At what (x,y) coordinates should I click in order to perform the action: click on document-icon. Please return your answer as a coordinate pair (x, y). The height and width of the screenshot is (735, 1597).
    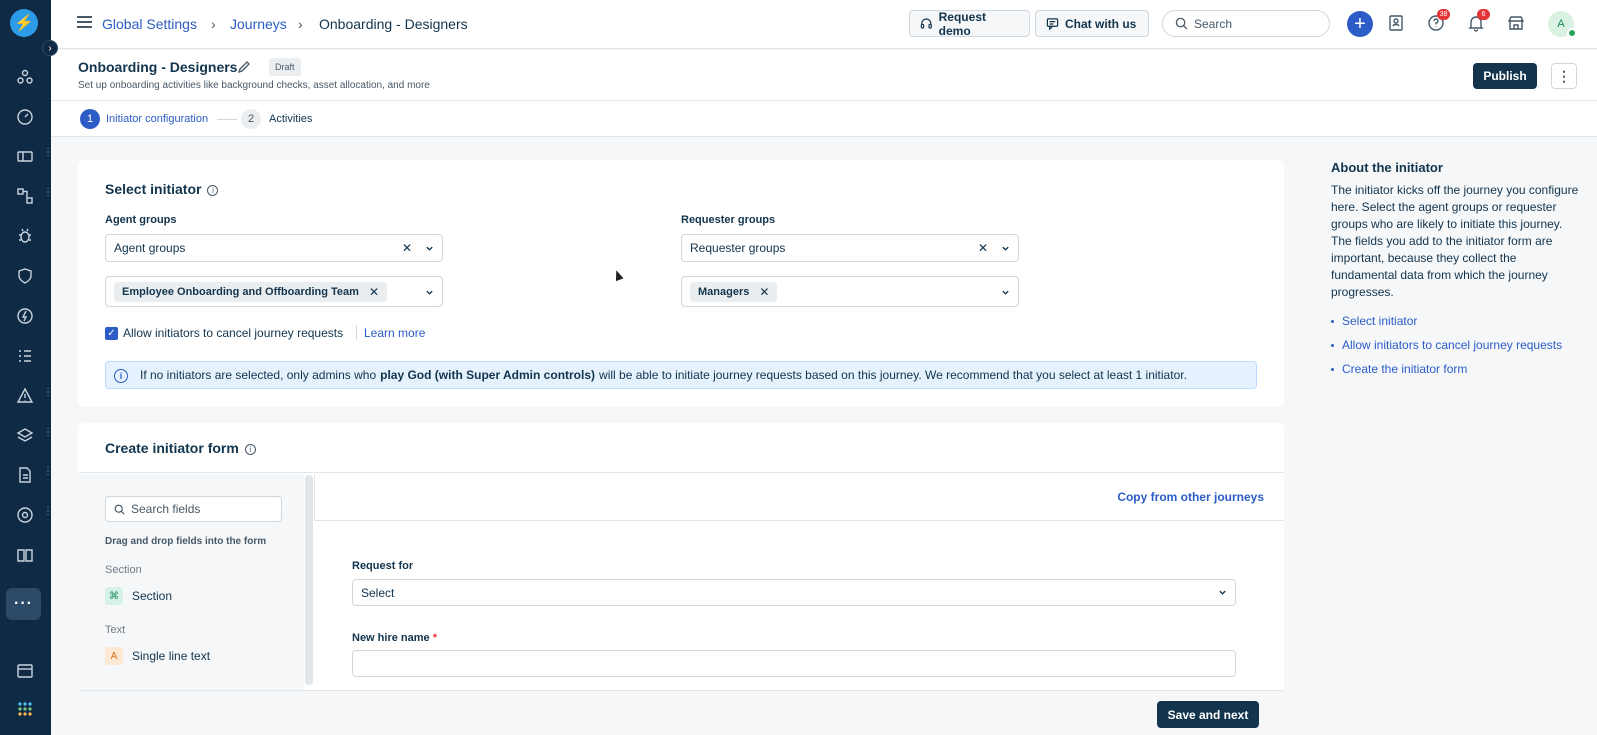
    Looking at the image, I should click on (25, 475).